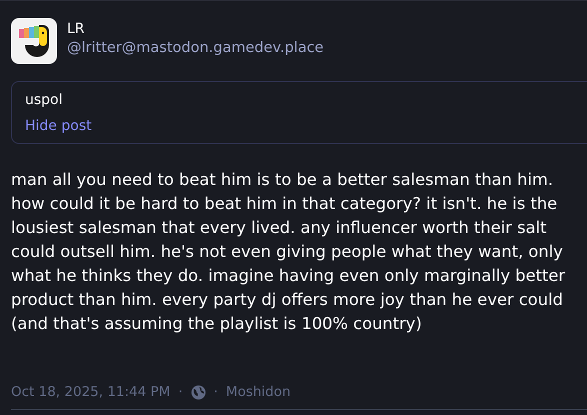 The width and height of the screenshot is (587, 415). I want to click on application-name: Moshidon, so click(258, 392).